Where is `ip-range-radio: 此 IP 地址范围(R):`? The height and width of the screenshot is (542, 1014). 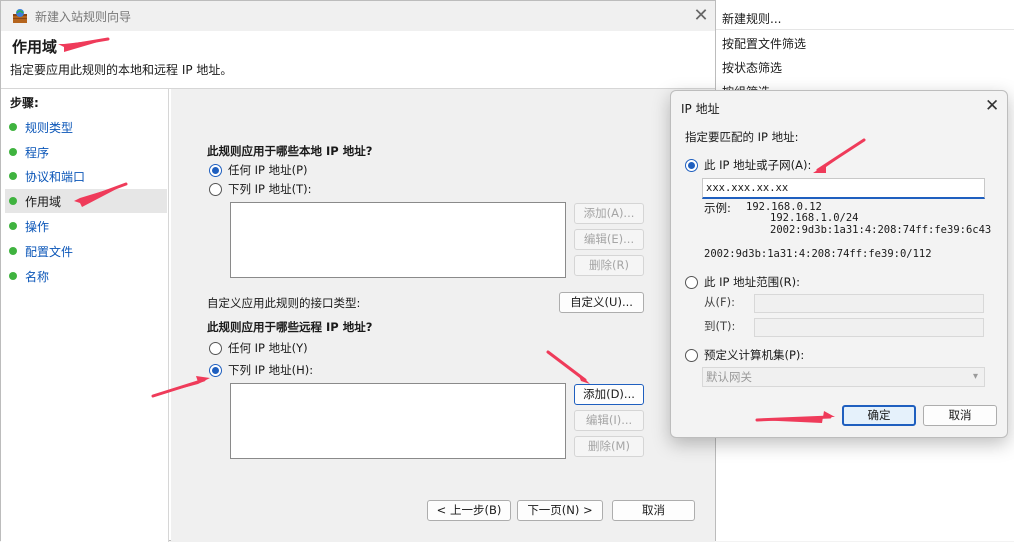
ip-range-radio: 此 IP 地址范围(R): is located at coordinates (742, 282).